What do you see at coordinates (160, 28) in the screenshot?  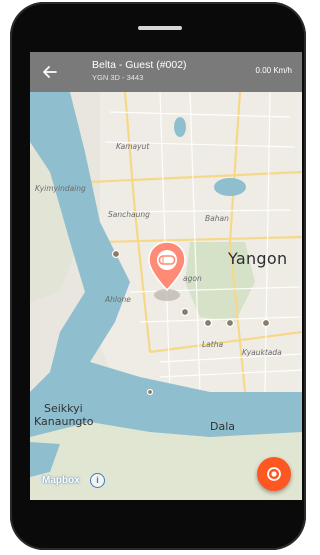 I see `phone-speaker` at bounding box center [160, 28].